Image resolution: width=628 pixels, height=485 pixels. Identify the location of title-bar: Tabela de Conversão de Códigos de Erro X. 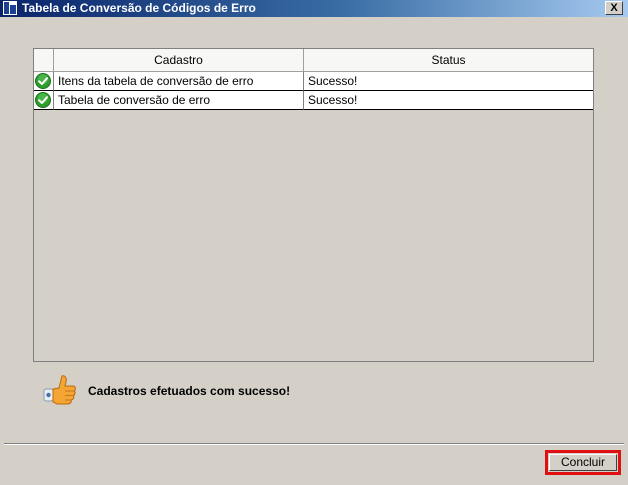
(314, 8).